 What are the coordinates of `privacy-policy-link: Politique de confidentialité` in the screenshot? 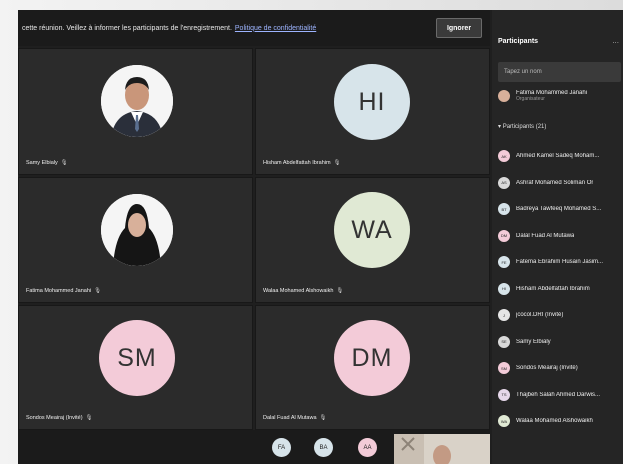 It's located at (275, 28).